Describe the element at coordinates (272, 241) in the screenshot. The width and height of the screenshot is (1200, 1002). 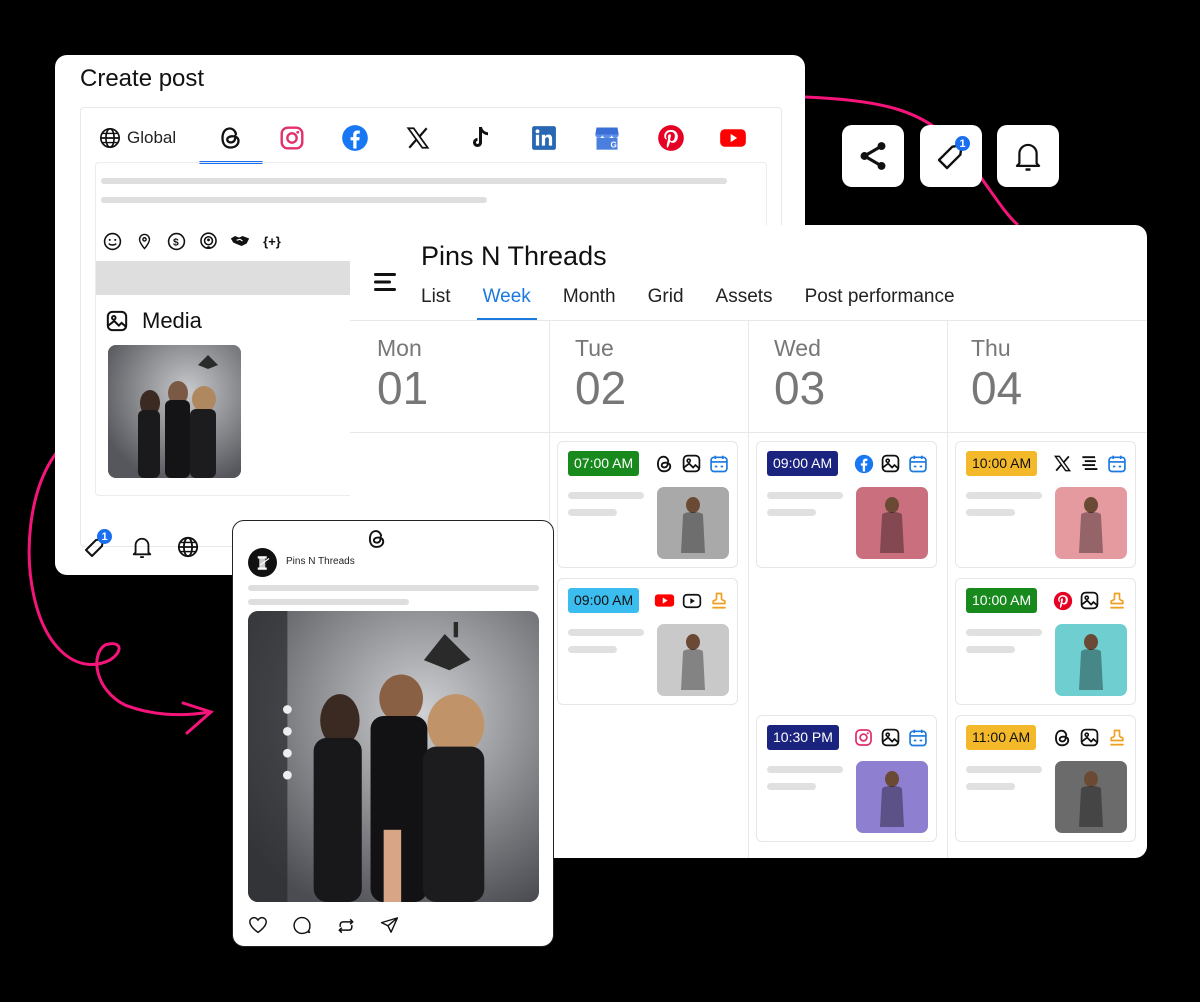
I see `variable-icon: {+}` at that location.